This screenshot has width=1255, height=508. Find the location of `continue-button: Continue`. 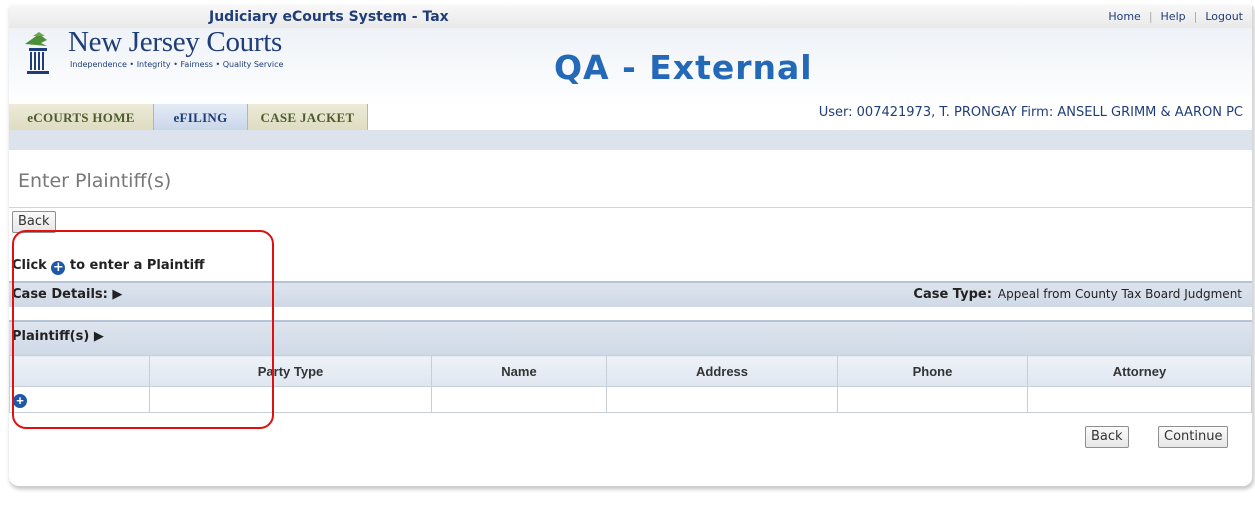

continue-button: Continue is located at coordinates (1193, 437).